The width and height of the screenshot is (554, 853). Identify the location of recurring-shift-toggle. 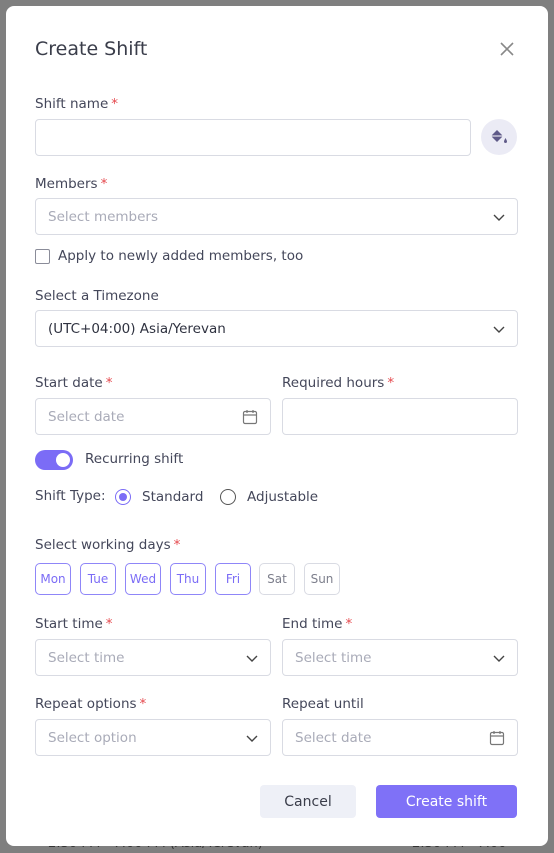
(54, 460).